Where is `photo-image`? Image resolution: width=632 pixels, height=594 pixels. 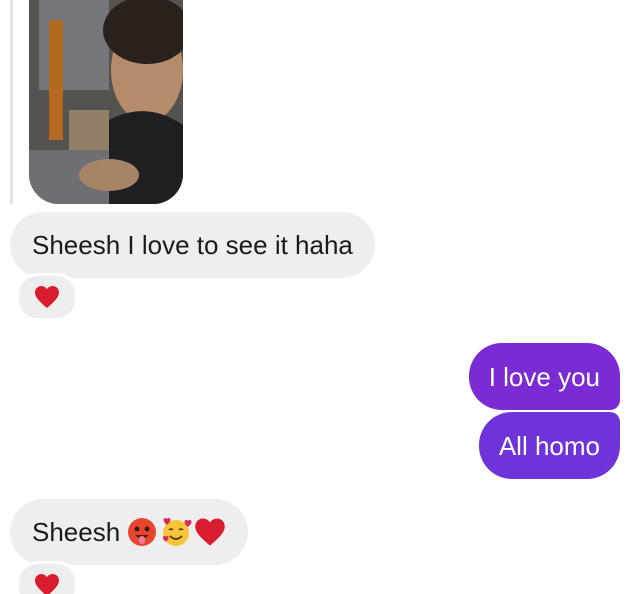
photo-image is located at coordinates (106, 102).